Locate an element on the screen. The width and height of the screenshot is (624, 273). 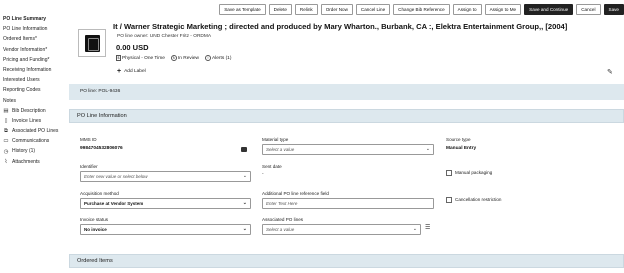
order-now-button: Order Now is located at coordinates (336, 9).